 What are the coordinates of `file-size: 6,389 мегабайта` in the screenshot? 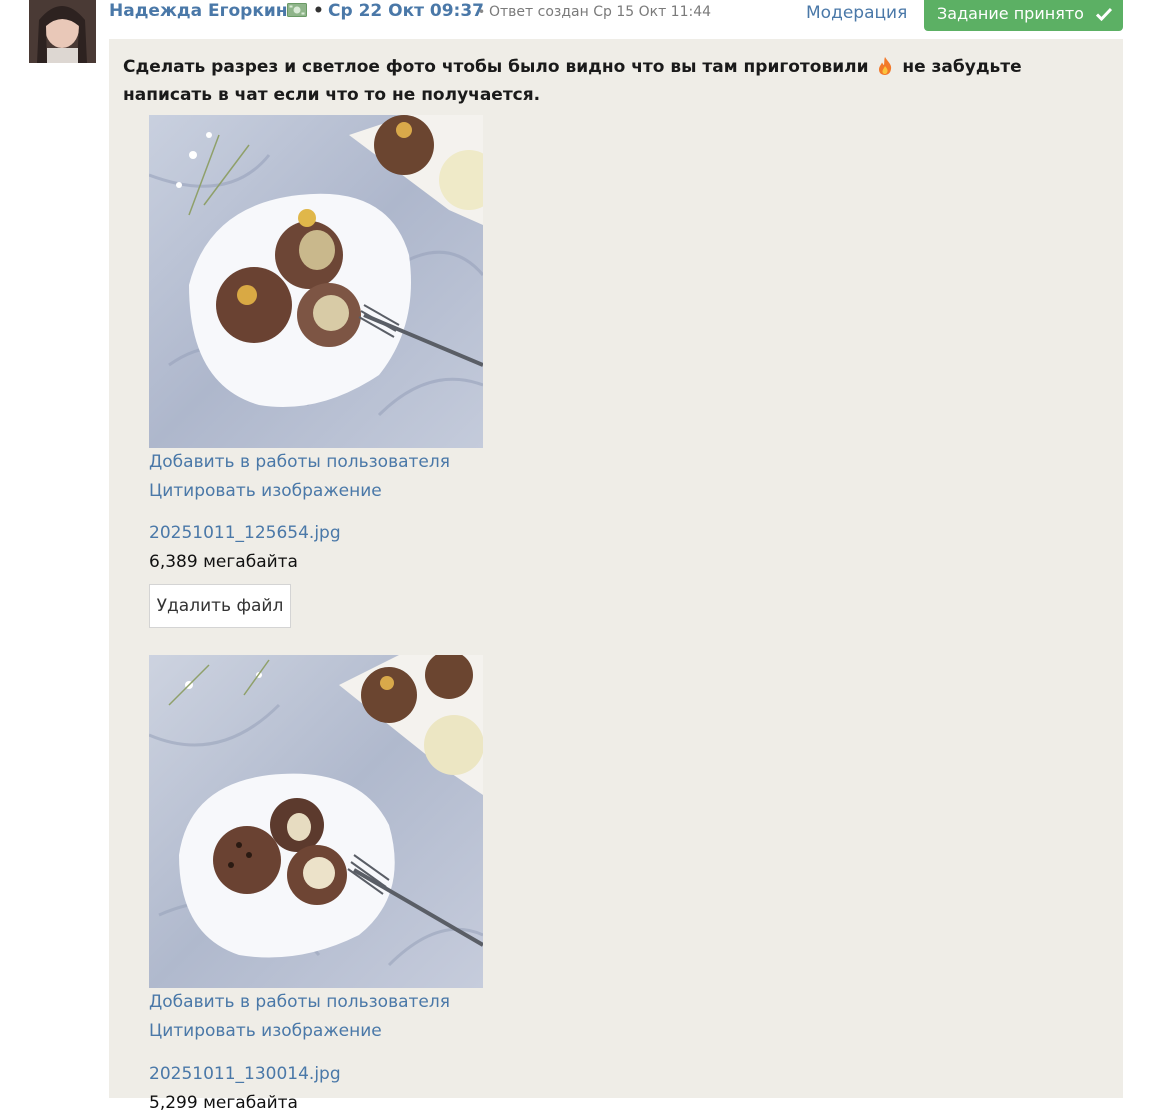 It's located at (223, 562).